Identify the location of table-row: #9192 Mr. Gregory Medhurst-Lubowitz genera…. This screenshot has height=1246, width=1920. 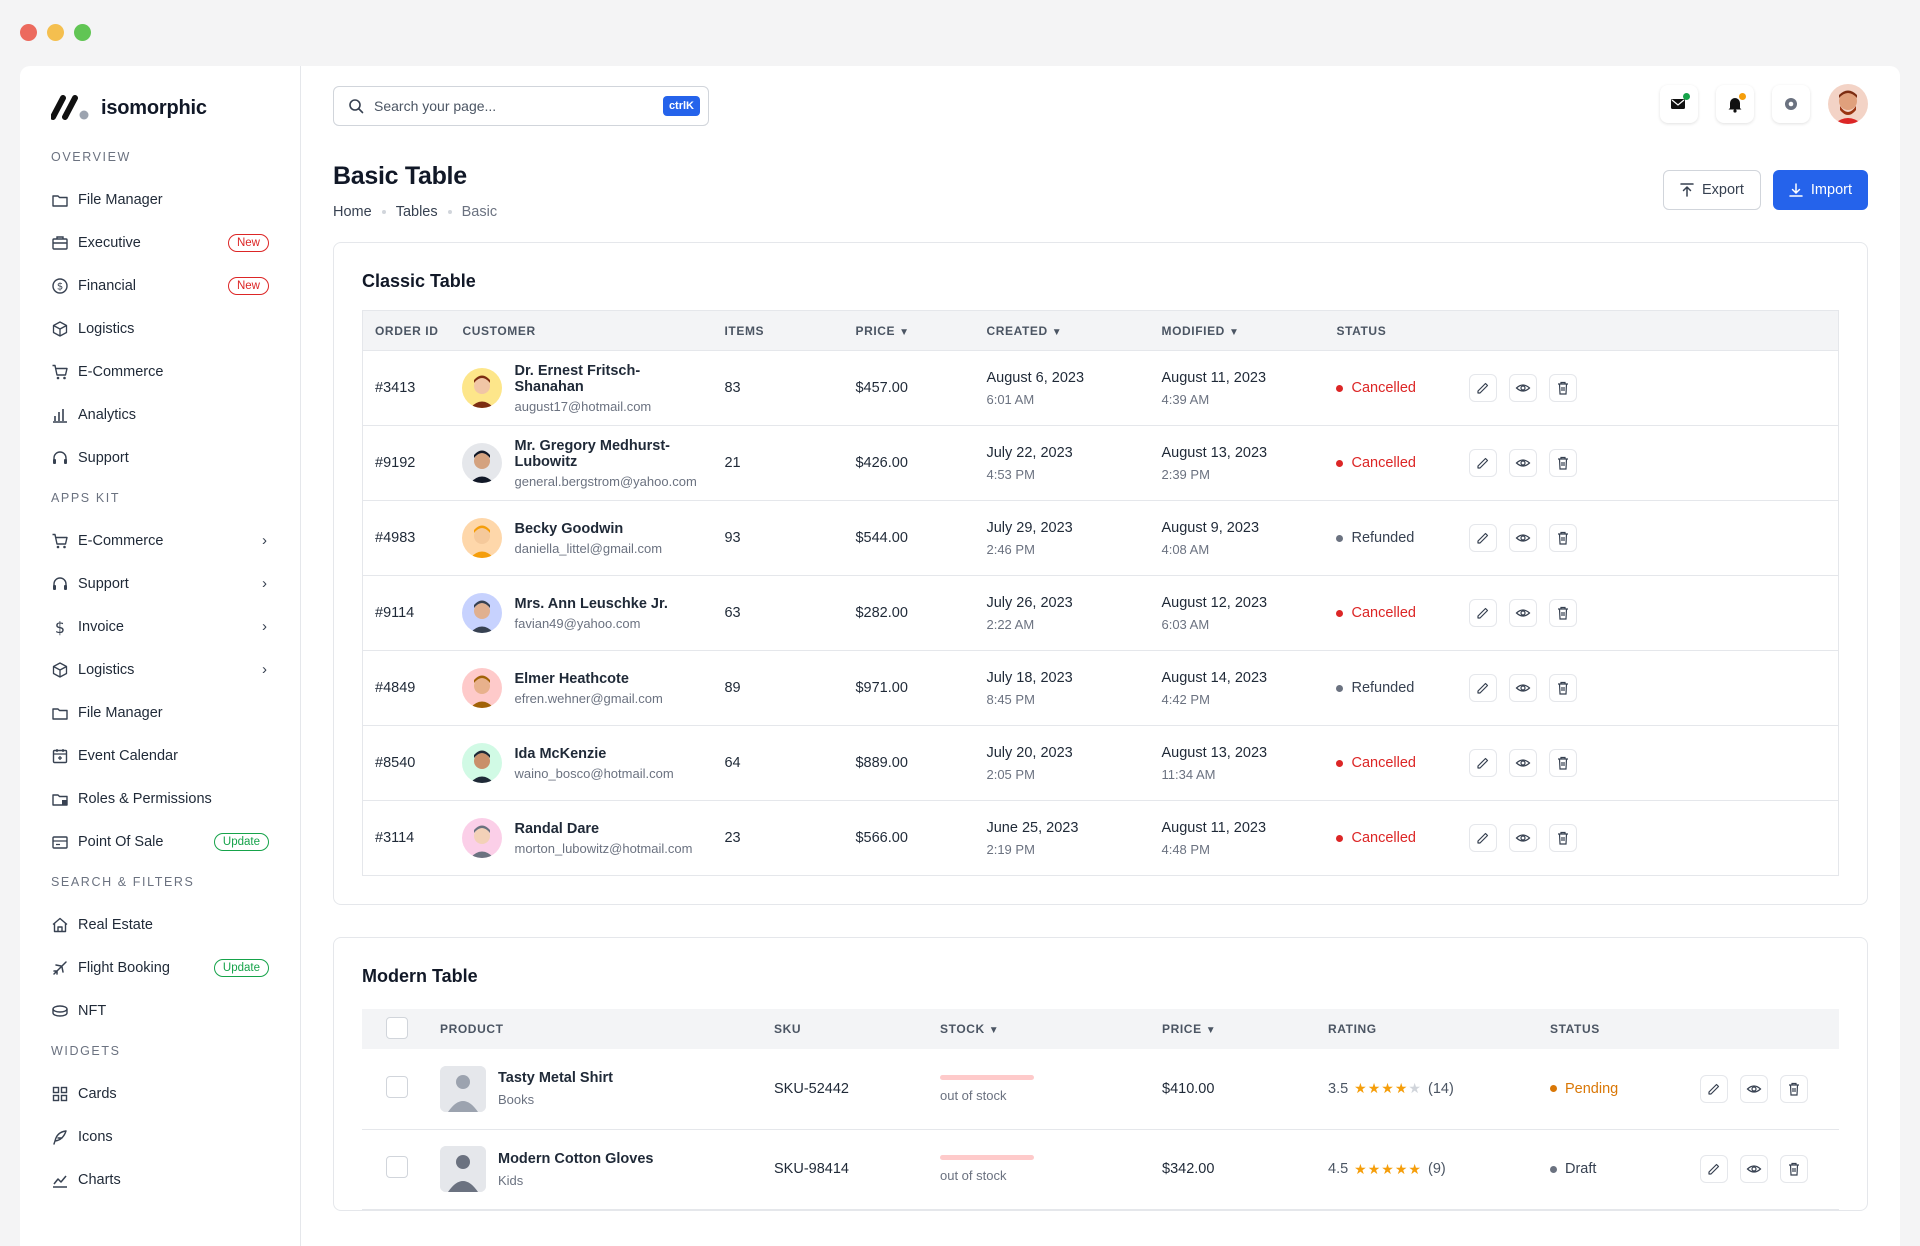
(1100, 463).